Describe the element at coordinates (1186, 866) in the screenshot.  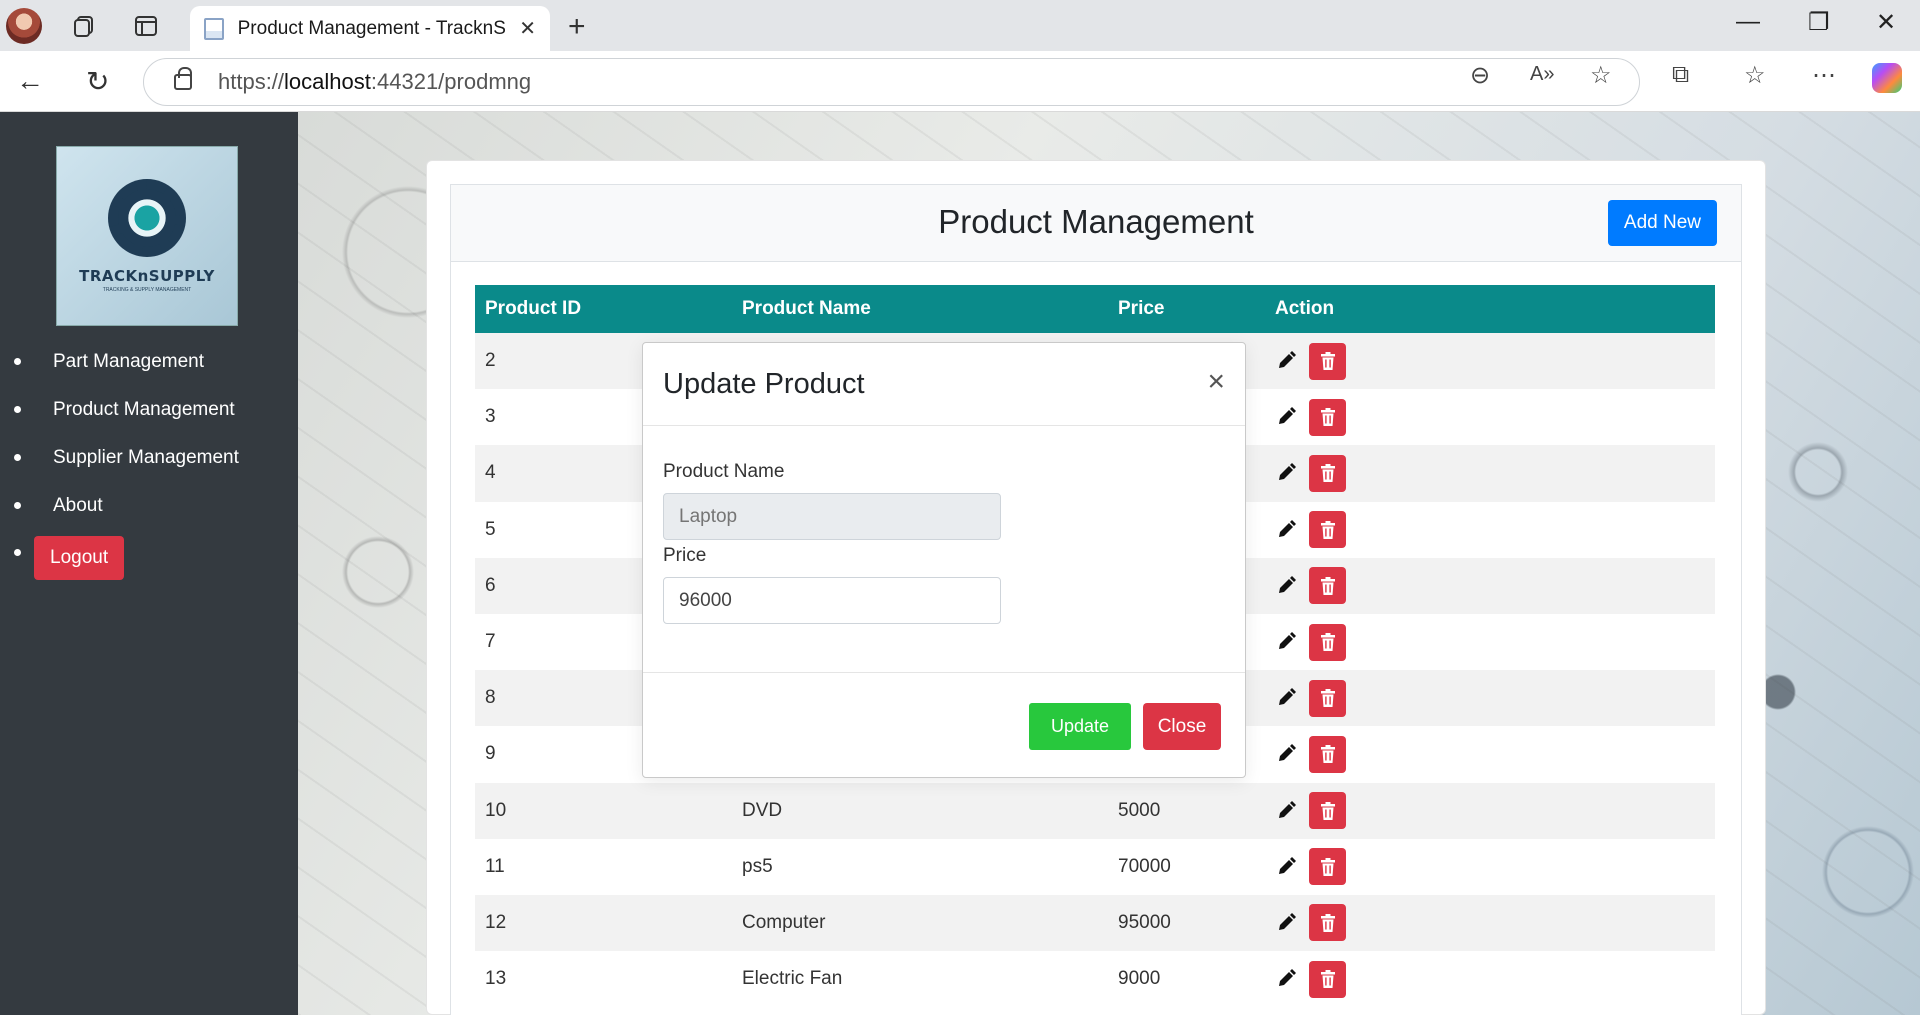
I see `cell-price: 70000` at that location.